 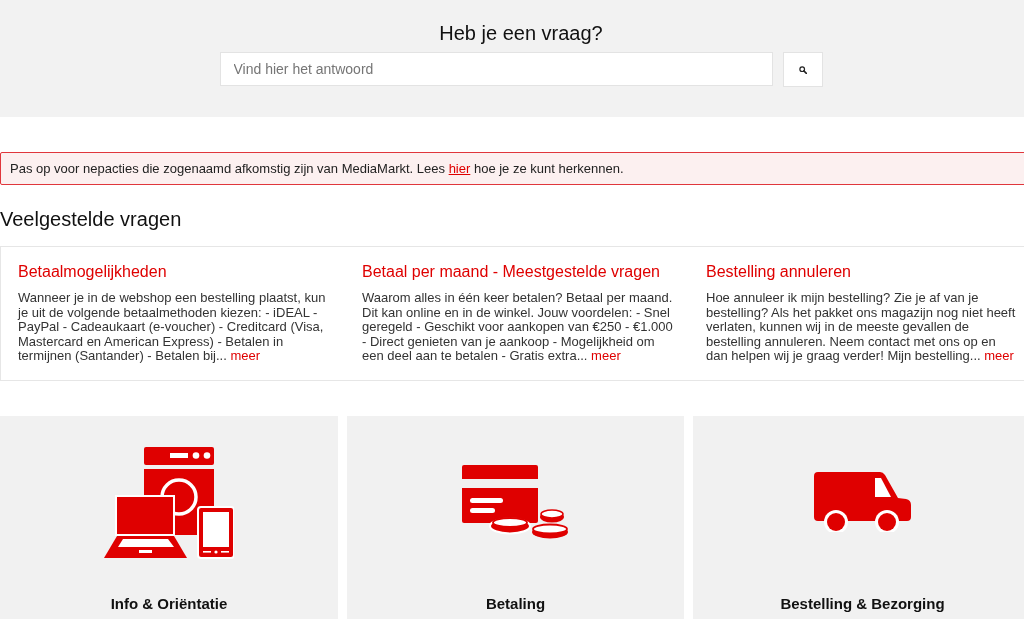 I want to click on category-tile: Bestelling & Bezorging, so click(x=858, y=517).